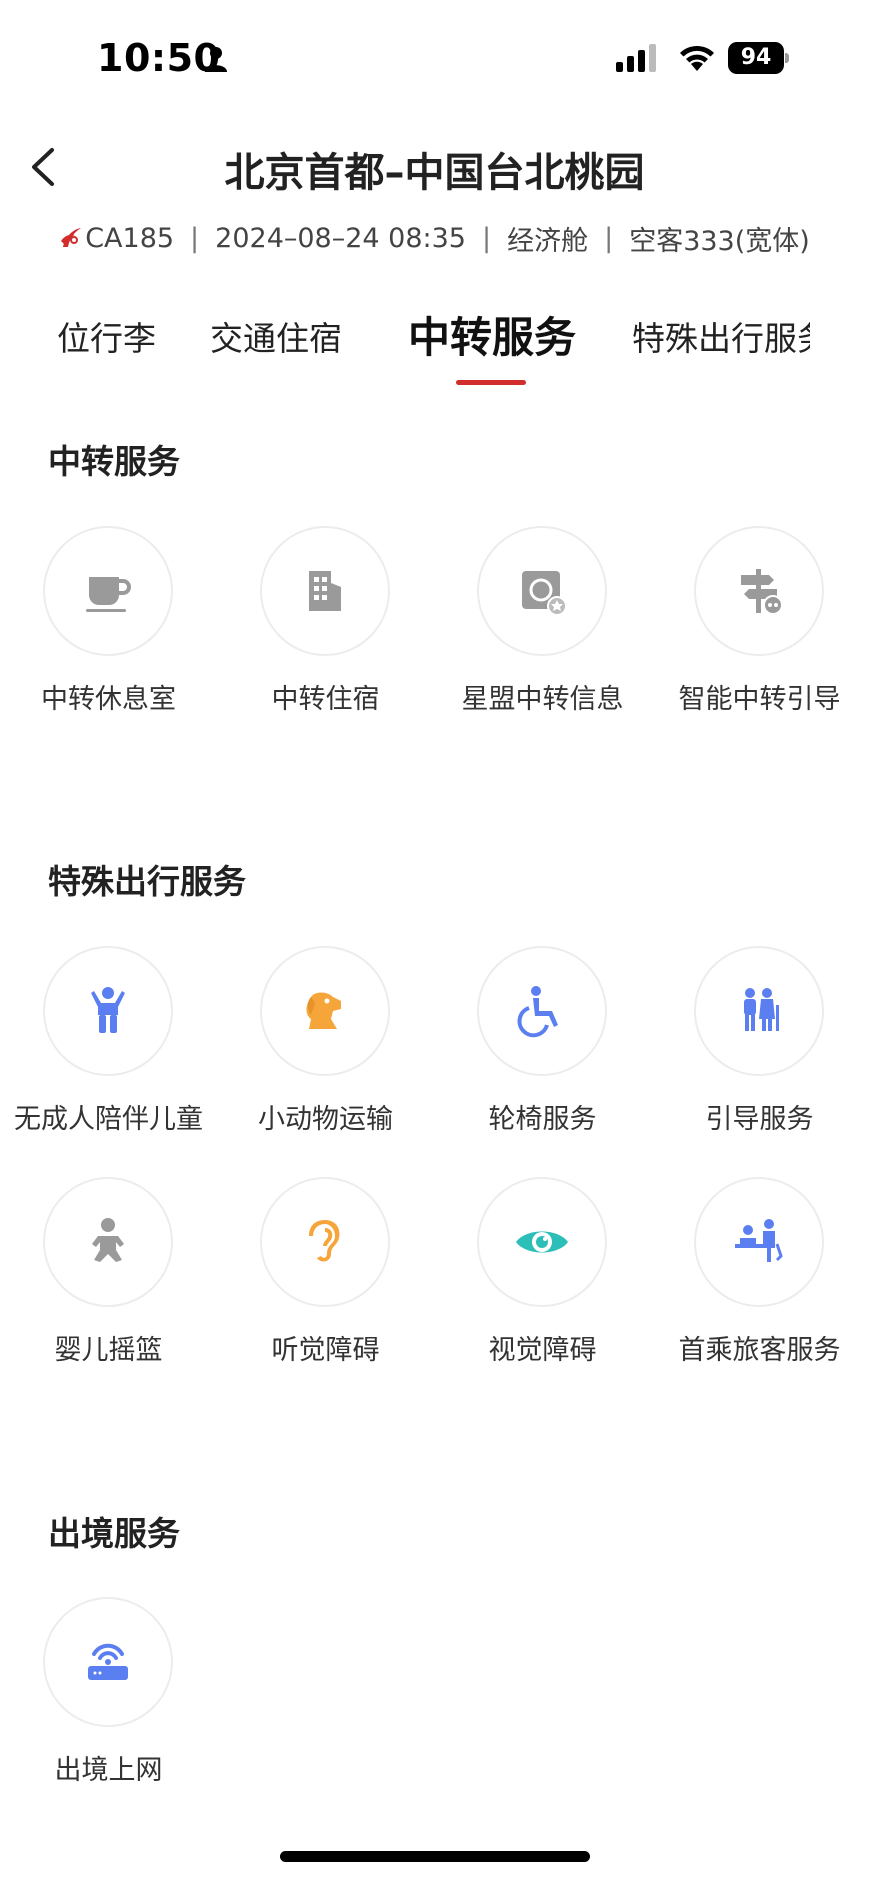  I want to click on service-label: 视觉障碍, so click(542, 1350).